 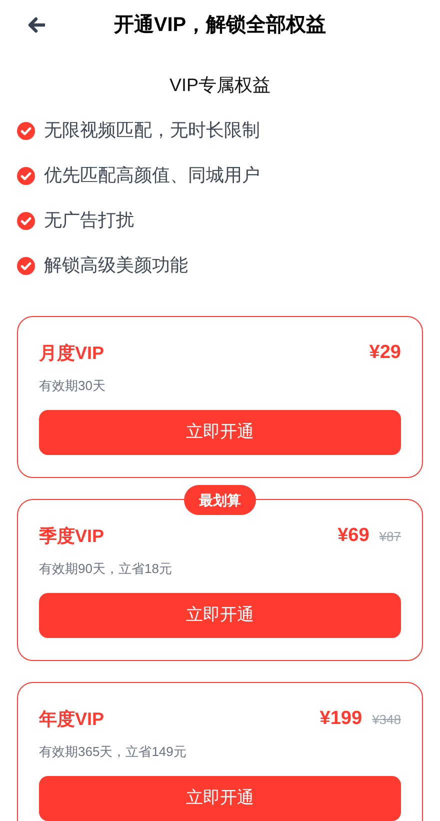 I want to click on best-value-badge: 最划算, so click(x=220, y=500).